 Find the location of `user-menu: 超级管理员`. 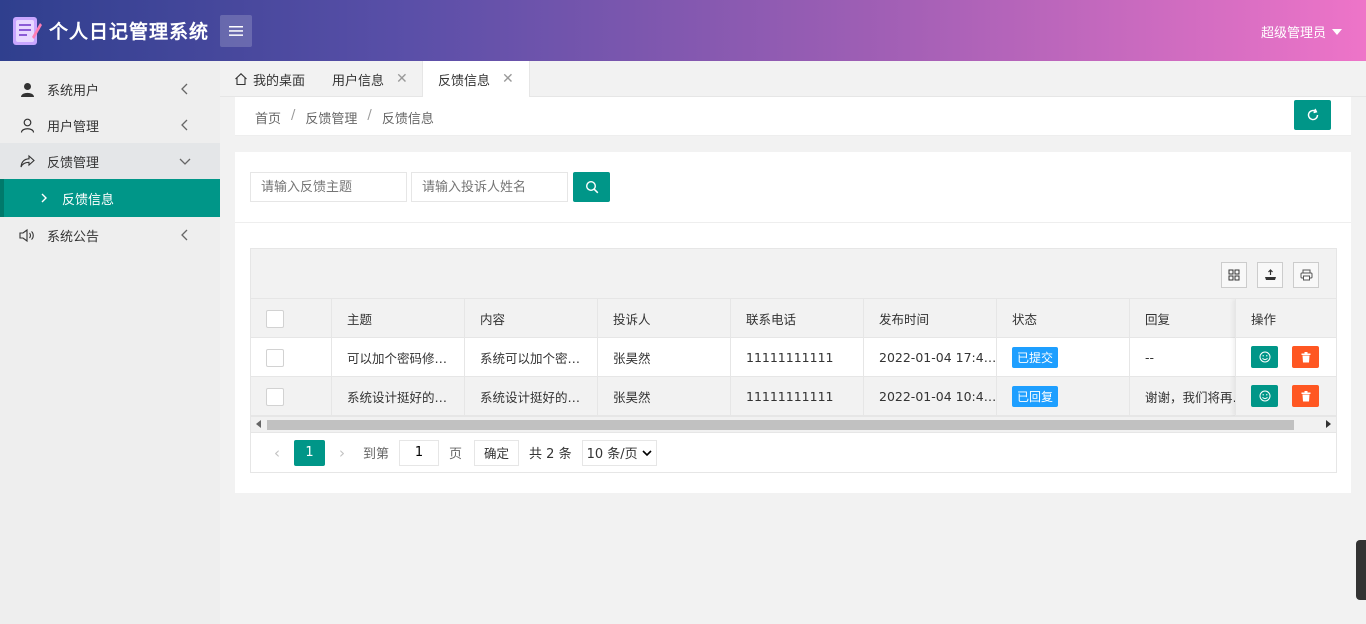

user-menu: 超级管理员 is located at coordinates (1301, 31).